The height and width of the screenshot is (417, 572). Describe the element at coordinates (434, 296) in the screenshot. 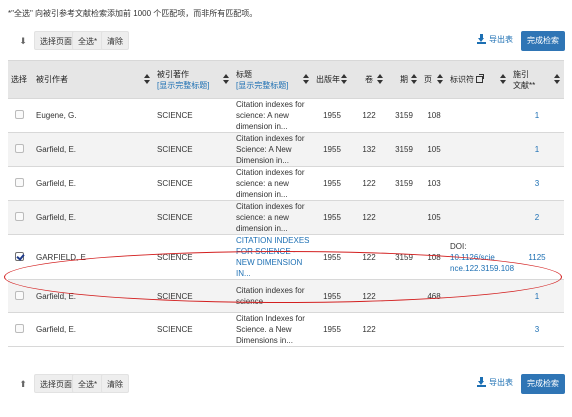

I see `page: 468` at that location.